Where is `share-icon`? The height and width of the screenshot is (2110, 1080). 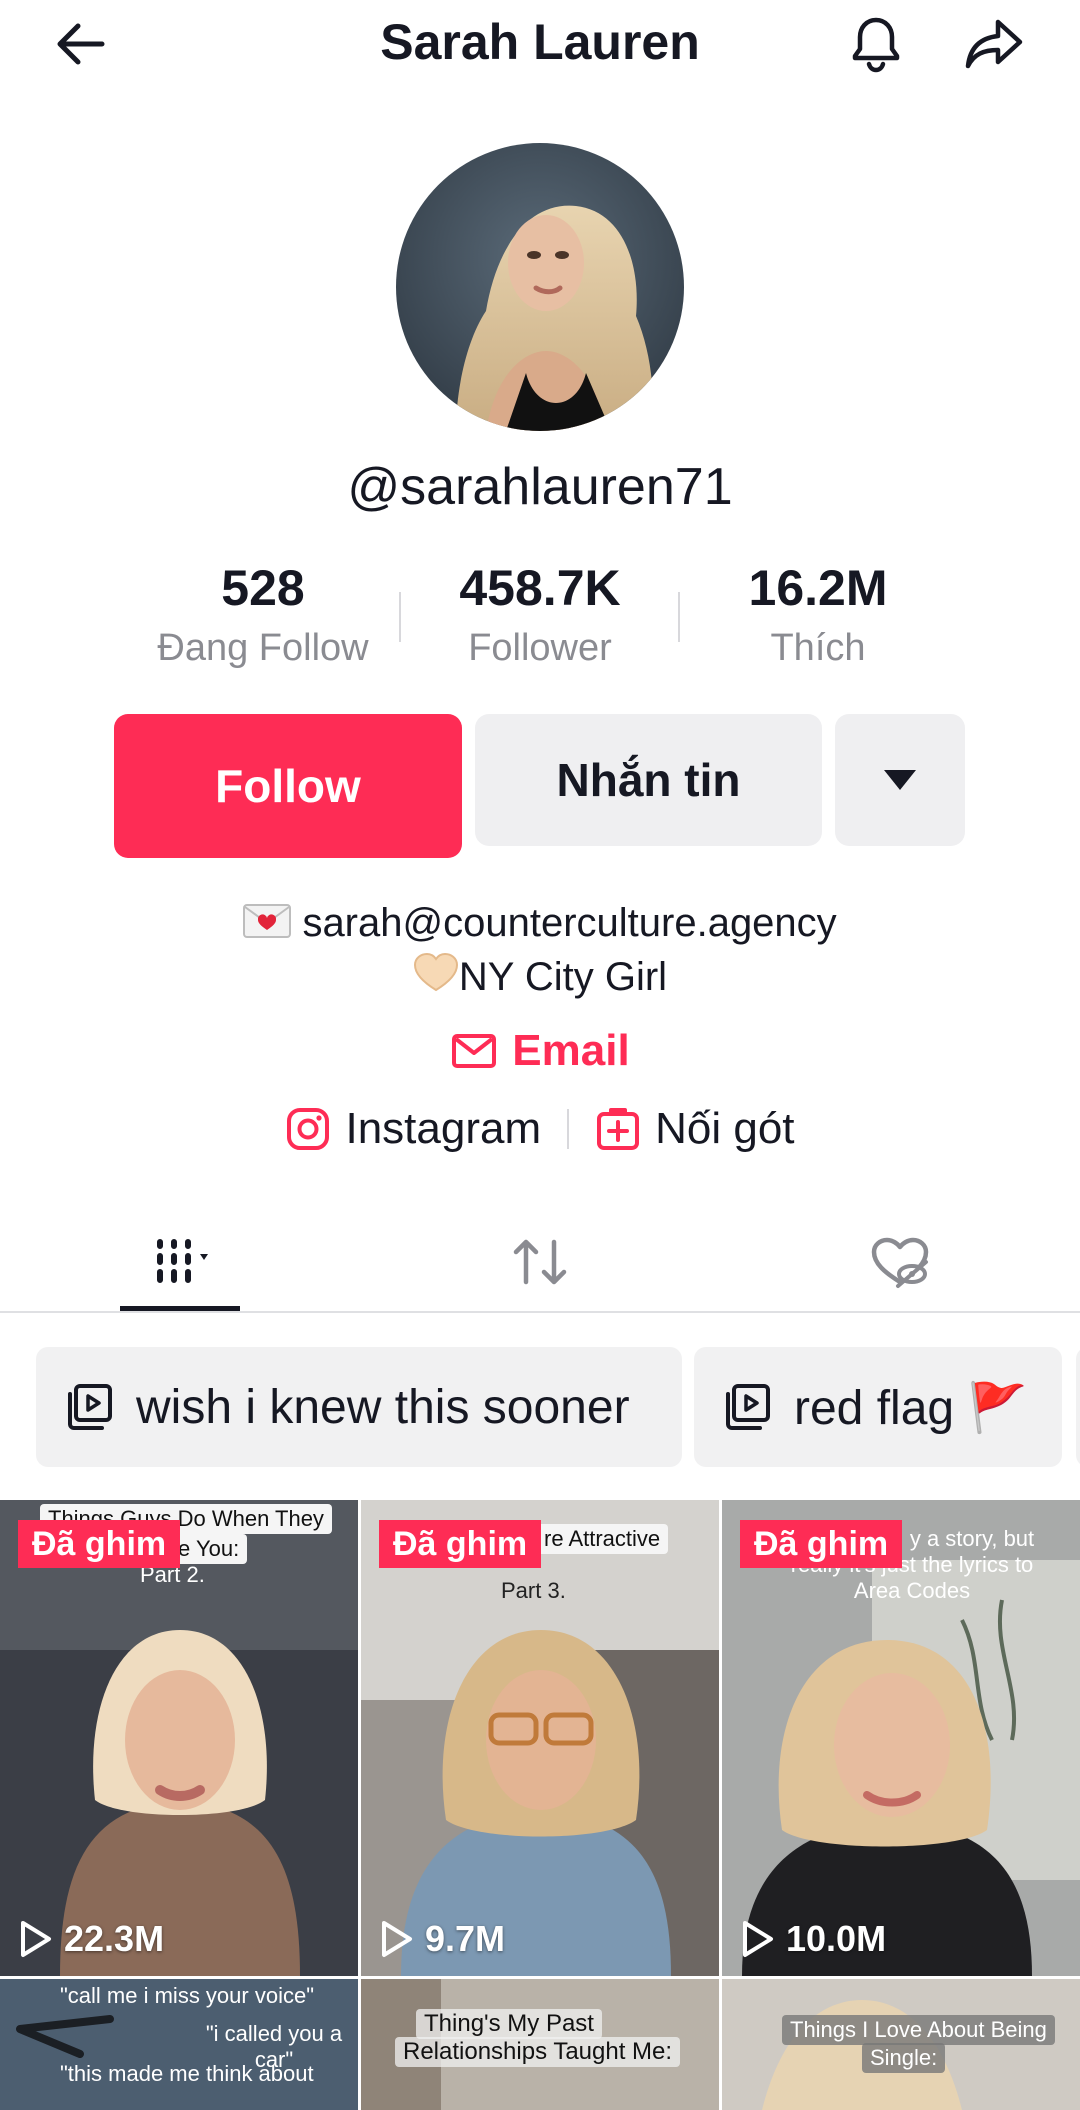 share-icon is located at coordinates (994, 44).